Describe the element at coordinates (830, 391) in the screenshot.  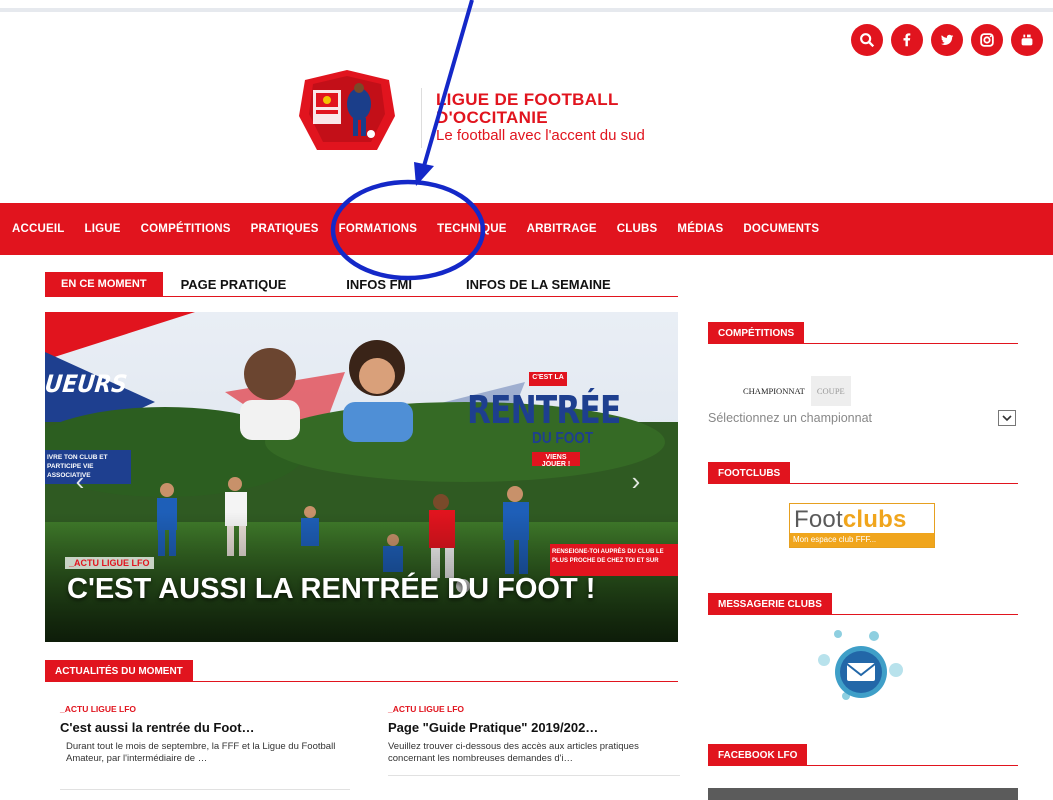
I see `tab-coupe: COUPE` at that location.